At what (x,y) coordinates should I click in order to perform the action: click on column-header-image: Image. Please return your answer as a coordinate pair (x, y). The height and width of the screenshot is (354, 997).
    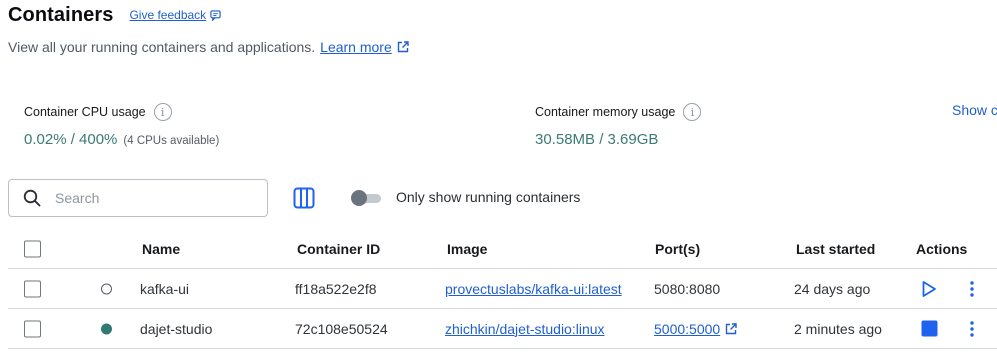
    Looking at the image, I should click on (467, 249).